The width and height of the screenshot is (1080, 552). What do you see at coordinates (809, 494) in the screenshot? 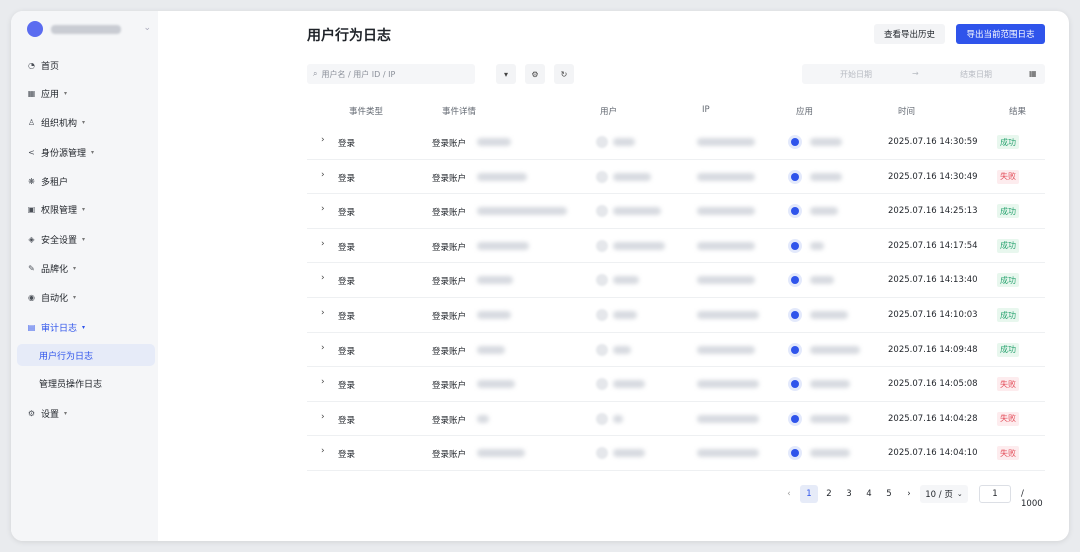
I see `page-button-1: 1` at bounding box center [809, 494].